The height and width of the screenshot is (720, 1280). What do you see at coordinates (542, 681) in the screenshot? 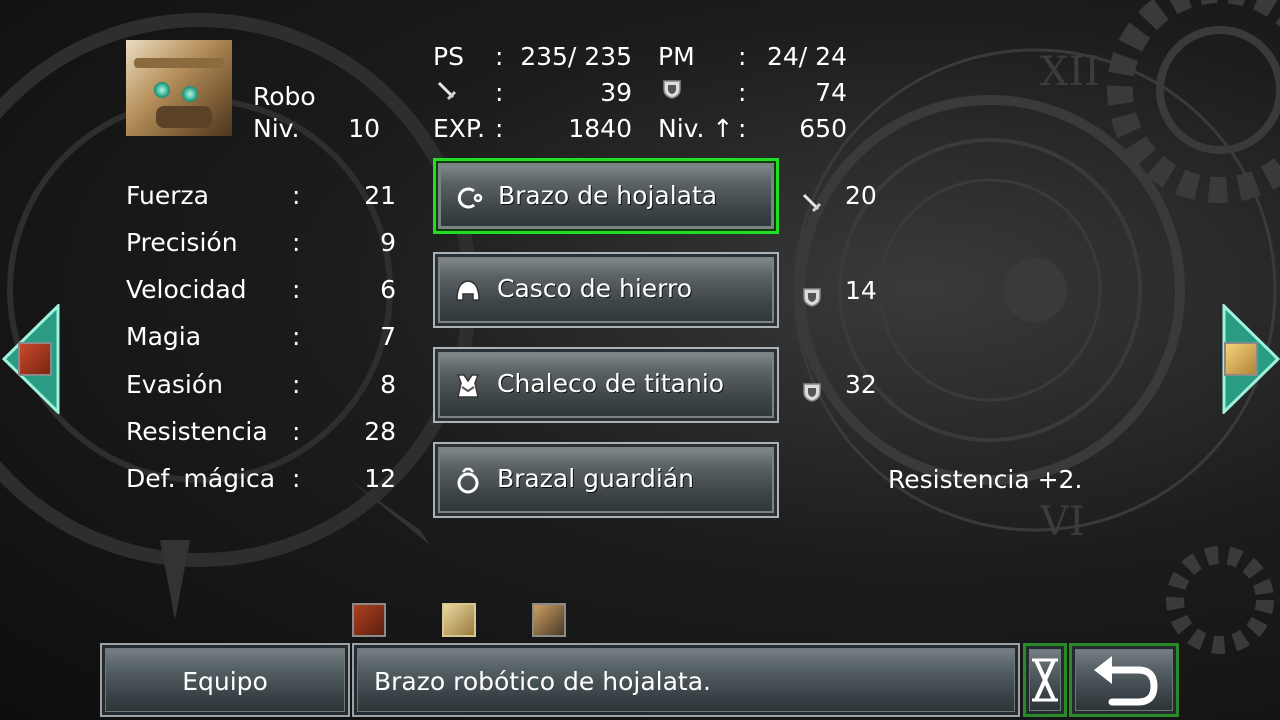
I see `item-description: Brazo robótico de hojalata.` at bounding box center [542, 681].